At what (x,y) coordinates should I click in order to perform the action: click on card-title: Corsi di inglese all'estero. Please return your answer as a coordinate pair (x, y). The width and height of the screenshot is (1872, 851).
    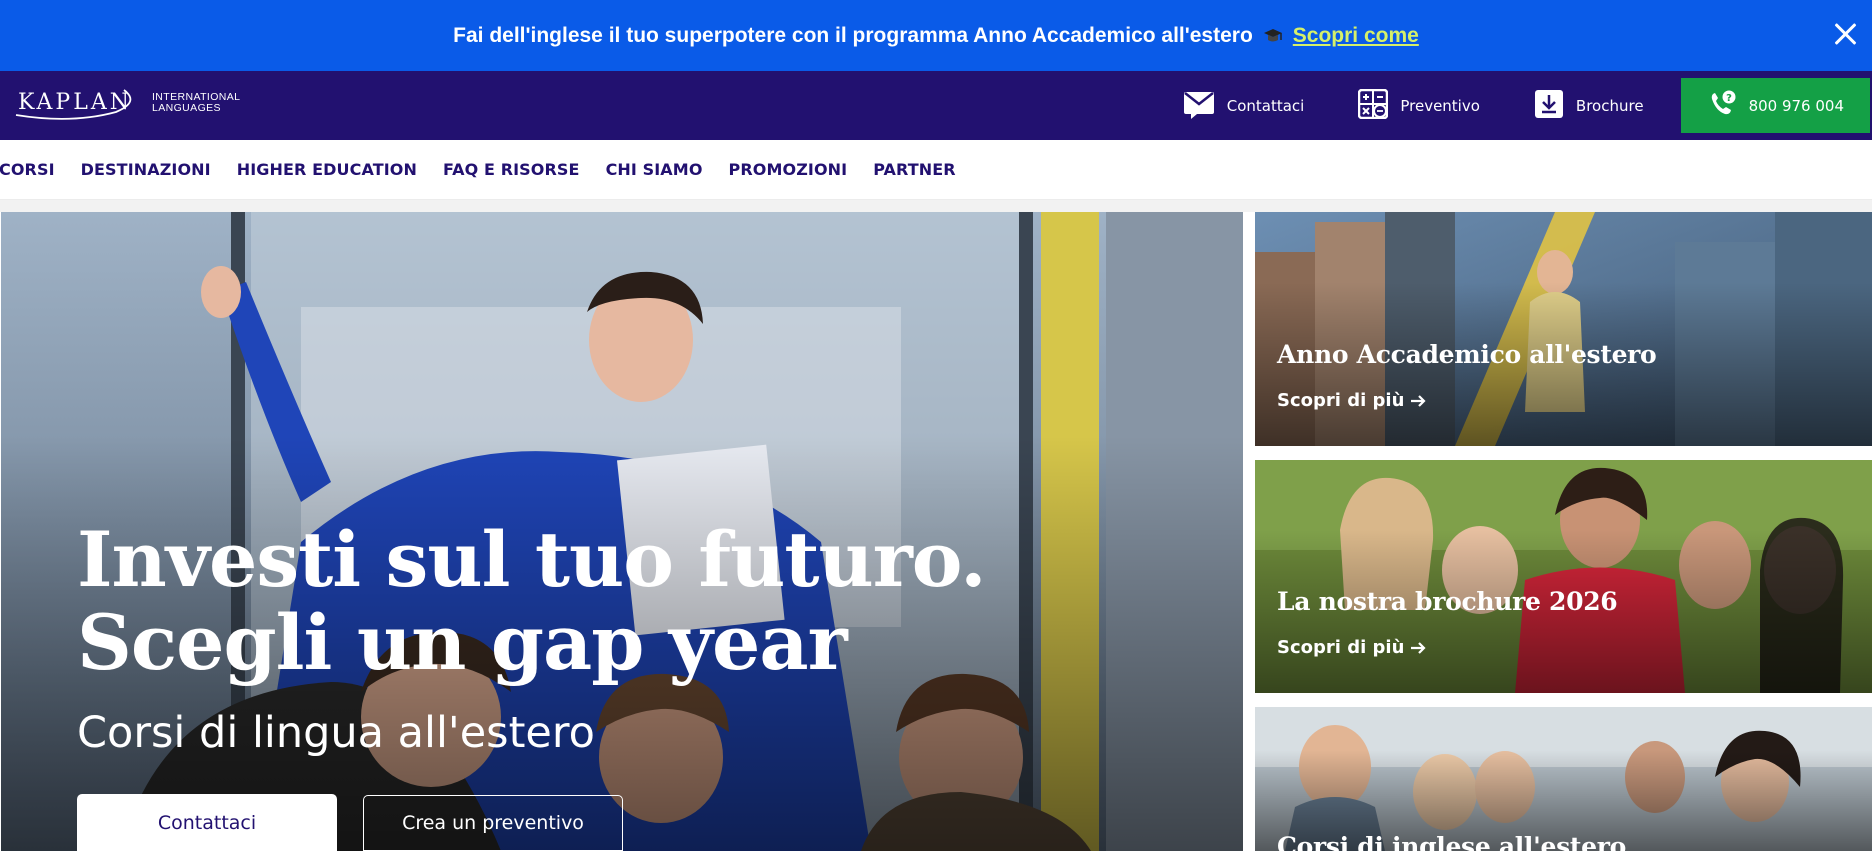
    Looking at the image, I should click on (1451, 841).